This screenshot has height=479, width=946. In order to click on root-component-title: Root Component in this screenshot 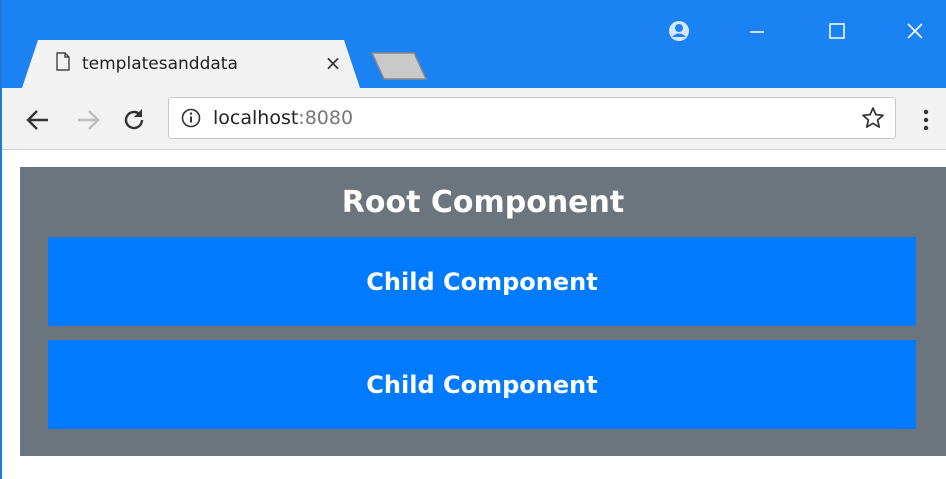, I will do `click(483, 202)`.